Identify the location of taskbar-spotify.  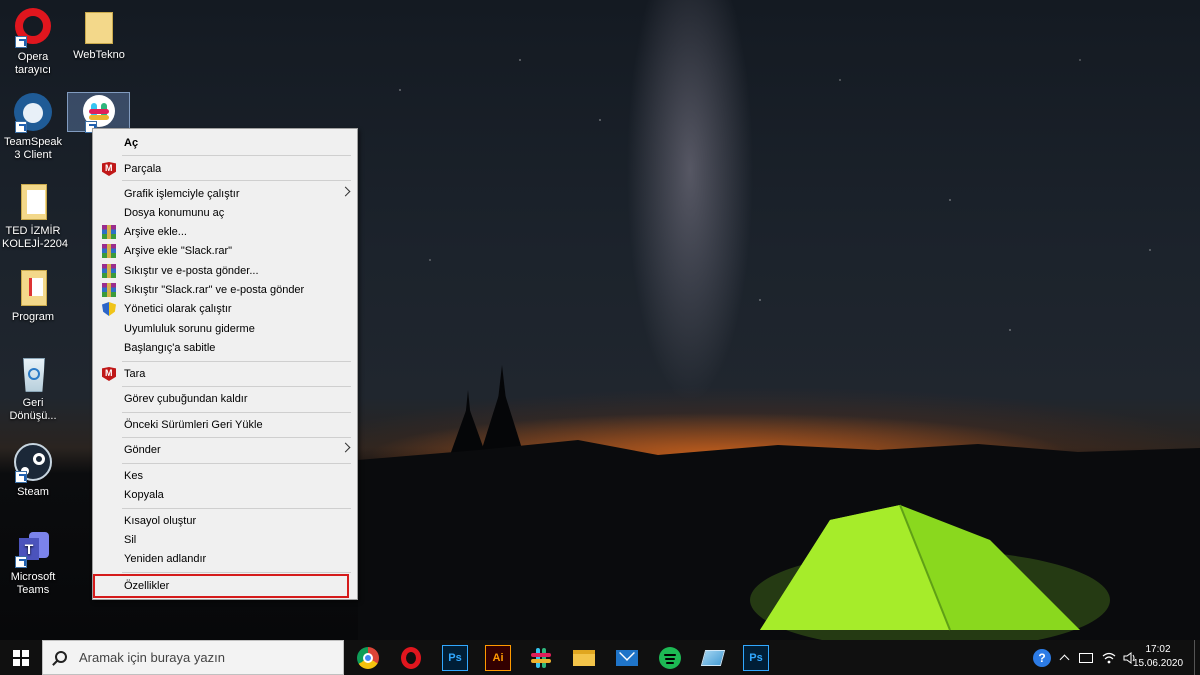
(670, 658).